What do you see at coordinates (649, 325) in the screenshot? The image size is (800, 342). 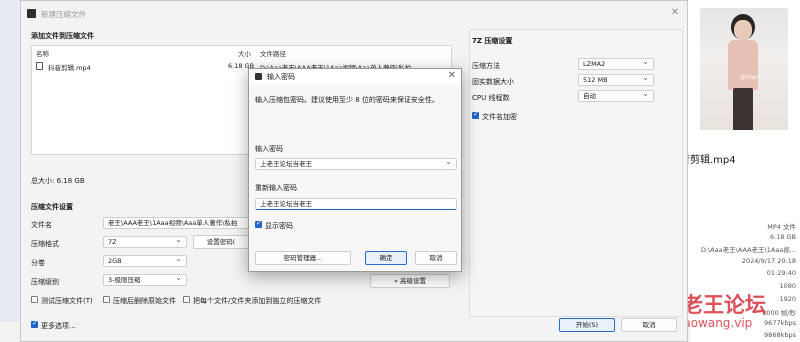 I see `cancel-button: 取消` at bounding box center [649, 325].